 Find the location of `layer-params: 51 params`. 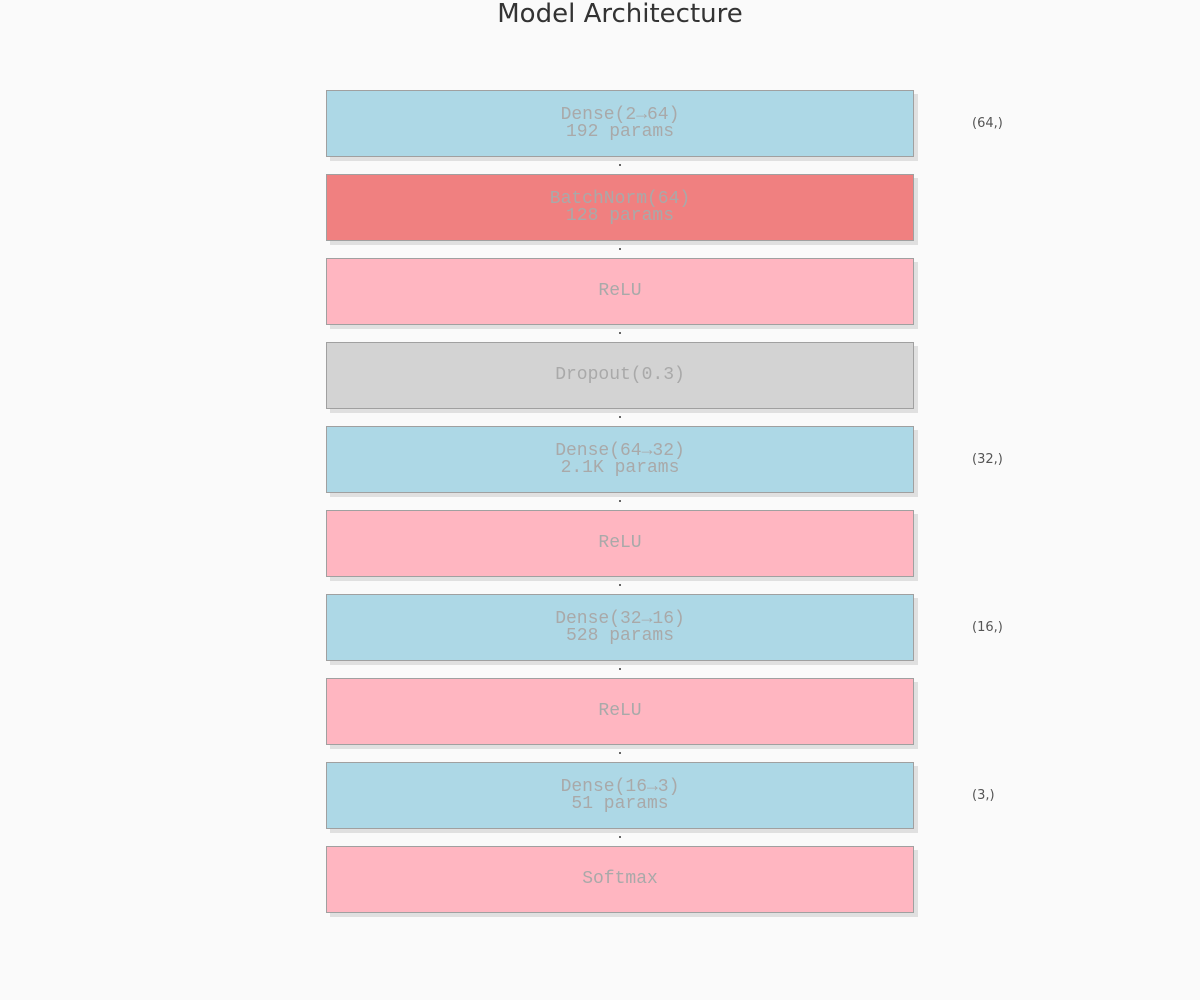

layer-params: 51 params is located at coordinates (620, 803).